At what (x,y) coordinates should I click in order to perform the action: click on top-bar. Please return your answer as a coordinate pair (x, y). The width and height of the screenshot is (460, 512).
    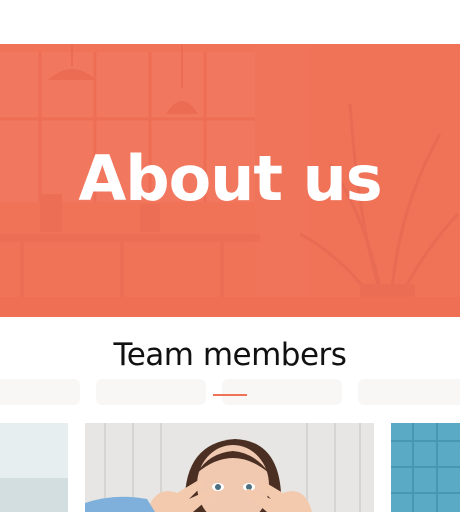
    Looking at the image, I should click on (230, 22).